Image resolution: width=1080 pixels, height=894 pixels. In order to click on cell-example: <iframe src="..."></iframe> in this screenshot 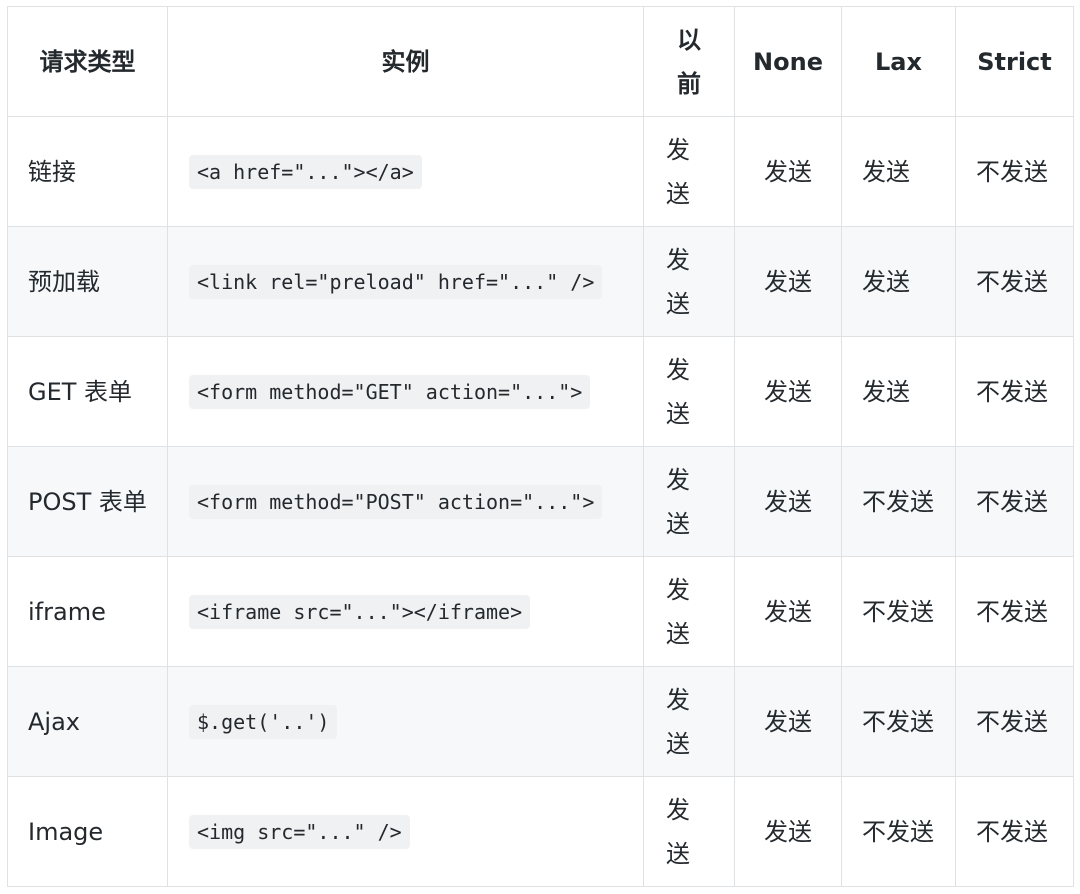, I will do `click(405, 611)`.